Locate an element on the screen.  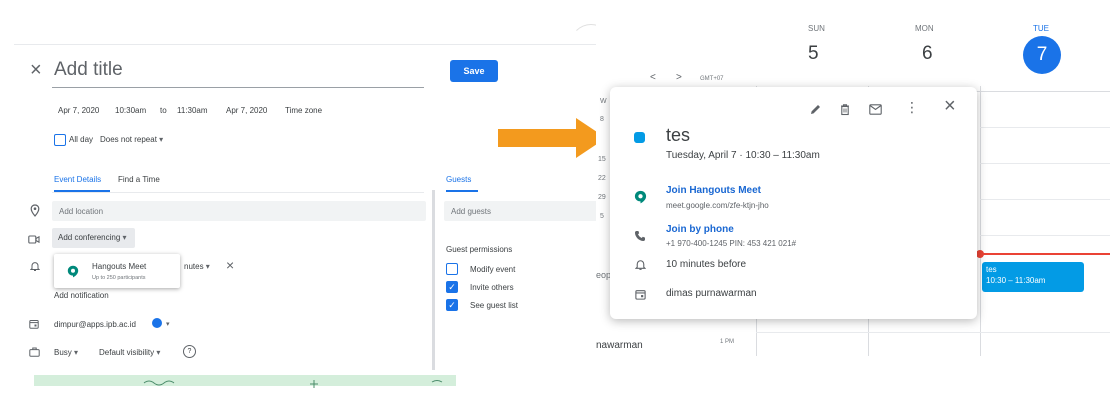
join-meet-link: Join Hangouts Meet is located at coordinates (713, 190).